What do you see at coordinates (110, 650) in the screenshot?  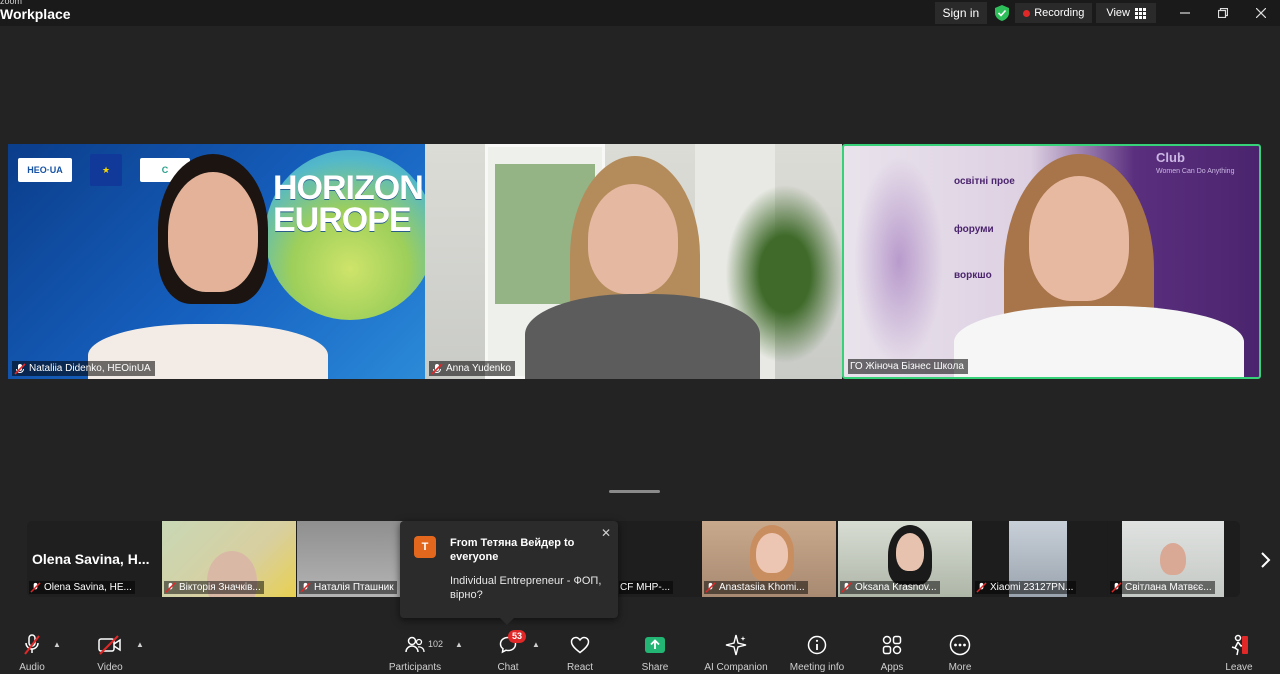 I see `video-button: Video` at bounding box center [110, 650].